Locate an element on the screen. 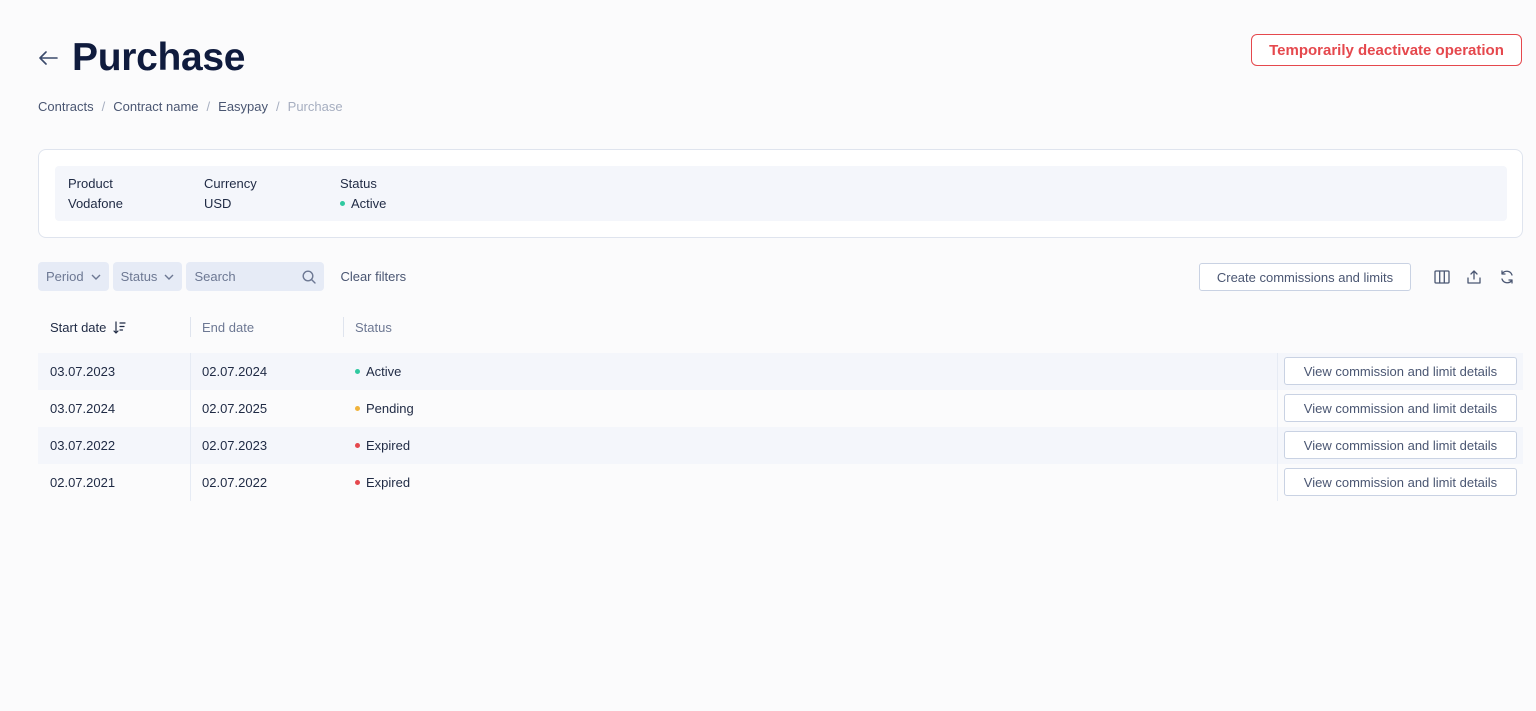 The image size is (1536, 711). page-title: Purchase is located at coordinates (159, 57).